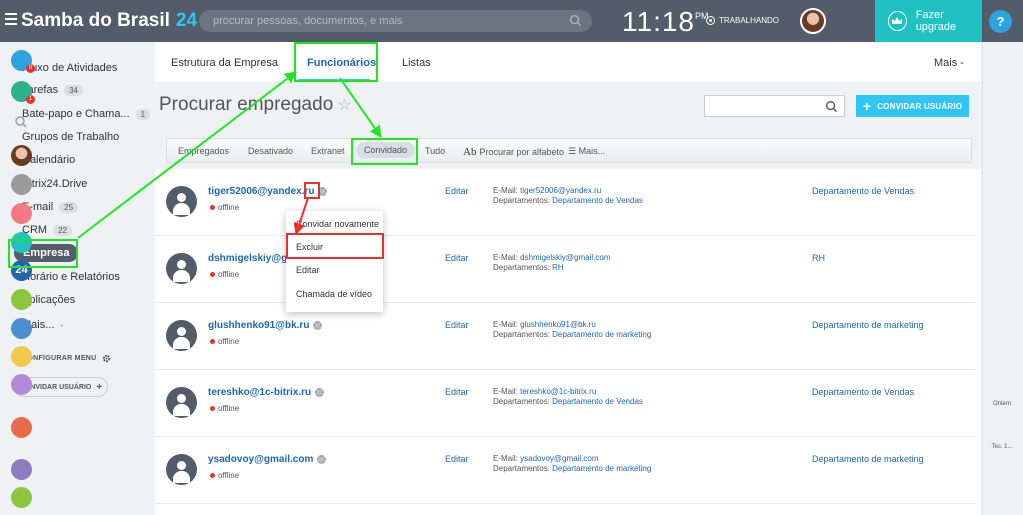 This screenshot has height=515, width=1023. Describe the element at coordinates (559, 458) in the screenshot. I see `email-link: ysadovoy@gmail.com` at that location.